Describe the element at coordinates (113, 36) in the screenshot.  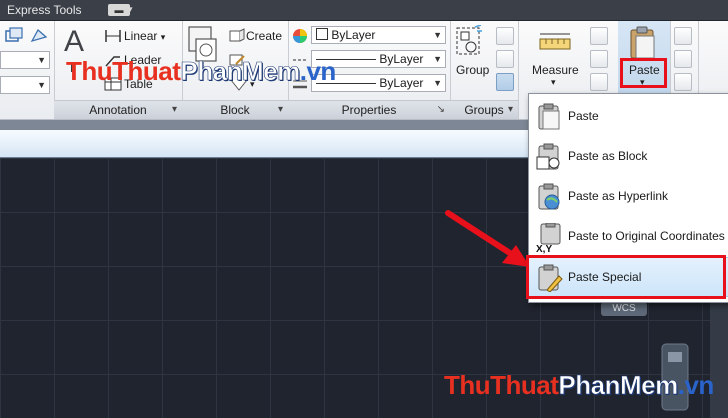
I see `linear-dimension-icon` at that location.